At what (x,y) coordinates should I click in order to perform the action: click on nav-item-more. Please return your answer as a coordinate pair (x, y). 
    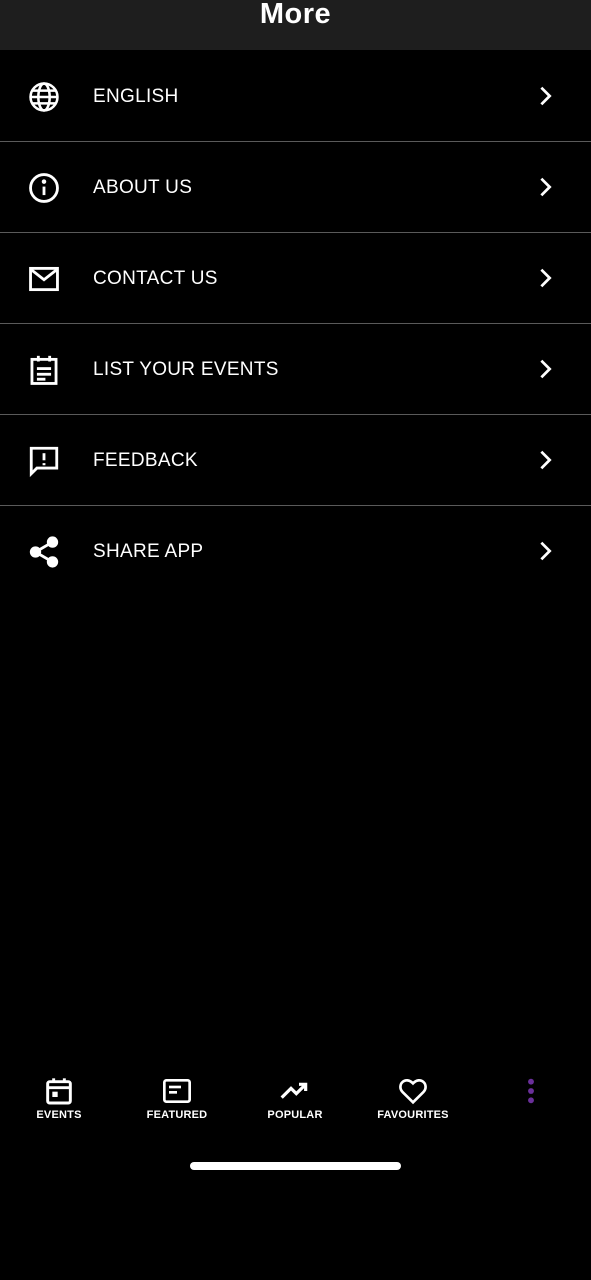
    Looking at the image, I should click on (531, 1102).